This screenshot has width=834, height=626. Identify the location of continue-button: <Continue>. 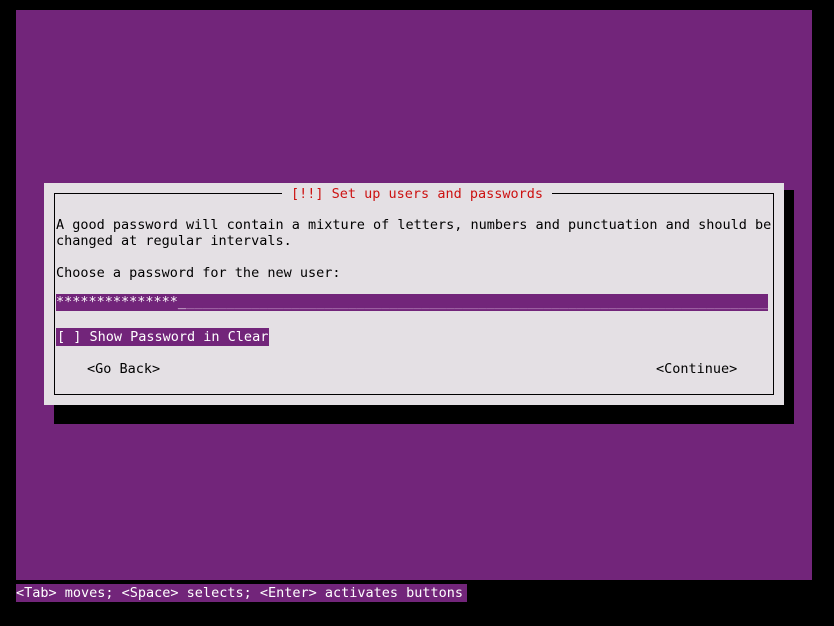
(696, 369).